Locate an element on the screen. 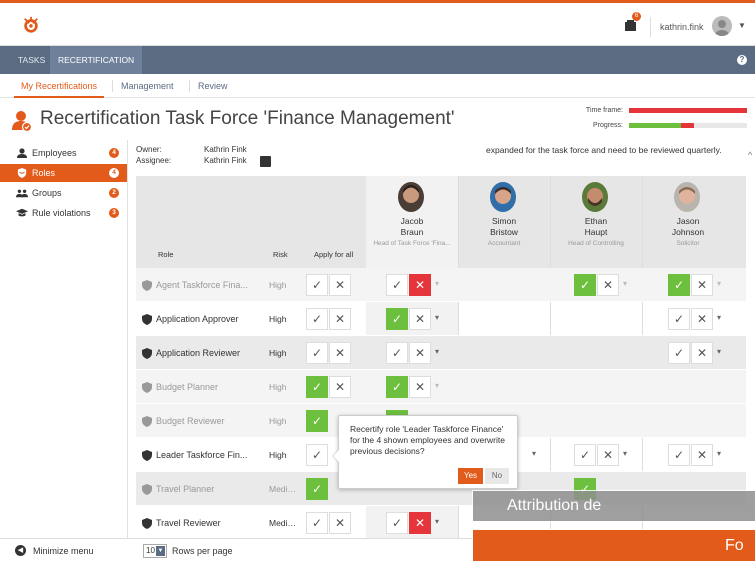 The image size is (755, 562). assignee-contact-icon is located at coordinates (265, 161).